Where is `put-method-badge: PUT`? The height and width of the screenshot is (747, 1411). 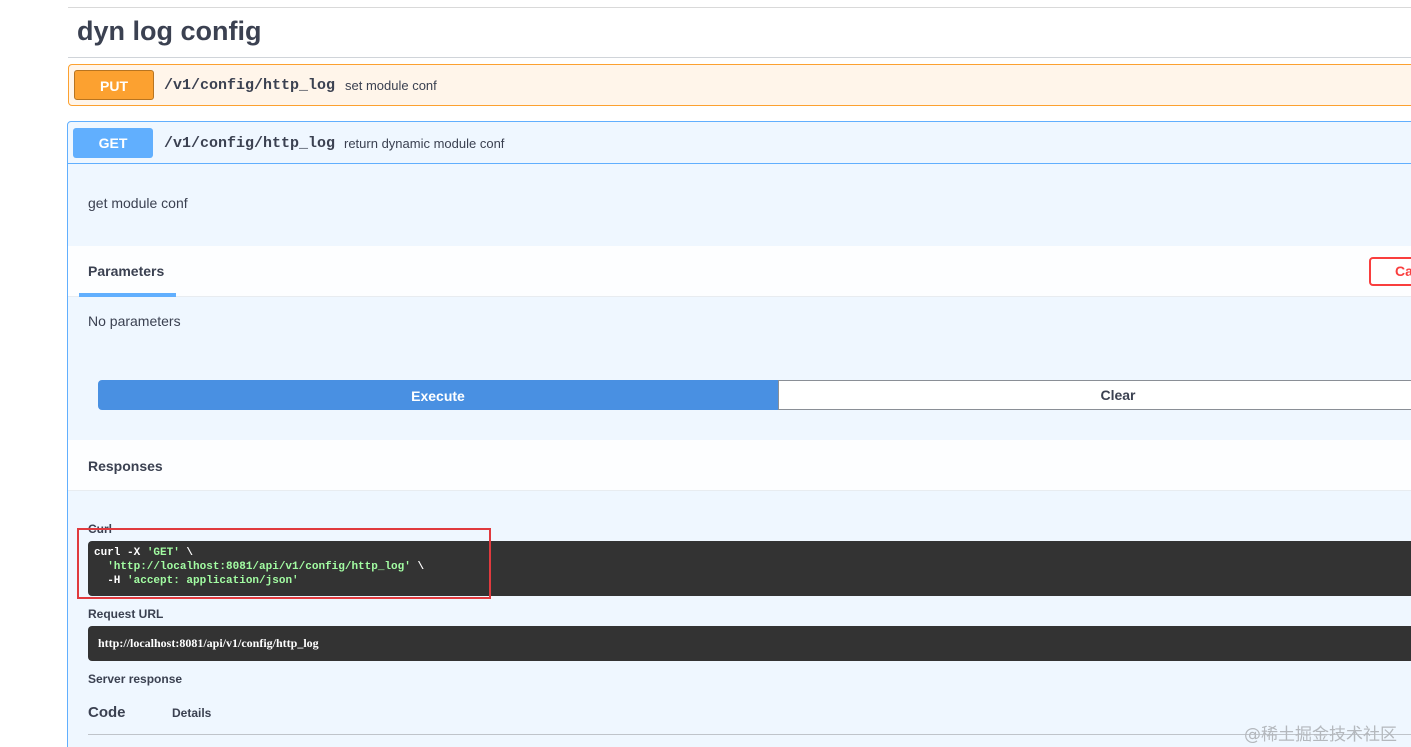
put-method-badge: PUT is located at coordinates (114, 85).